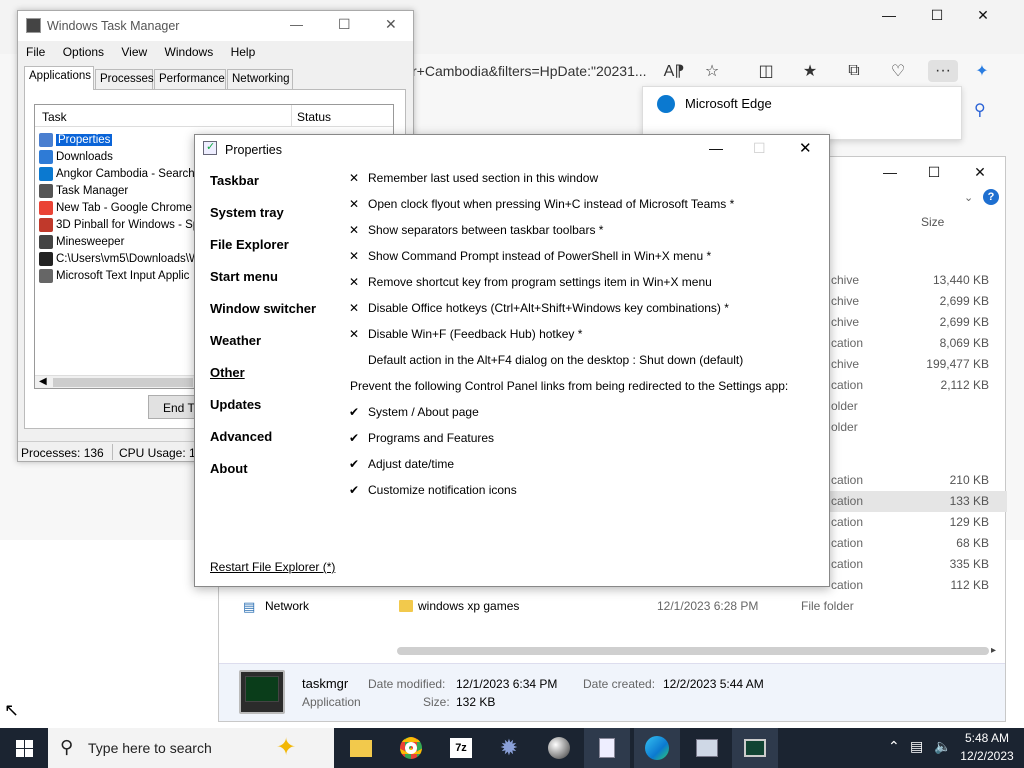  Describe the element at coordinates (932, 222) in the screenshot. I see `size-column-header: Size` at that location.